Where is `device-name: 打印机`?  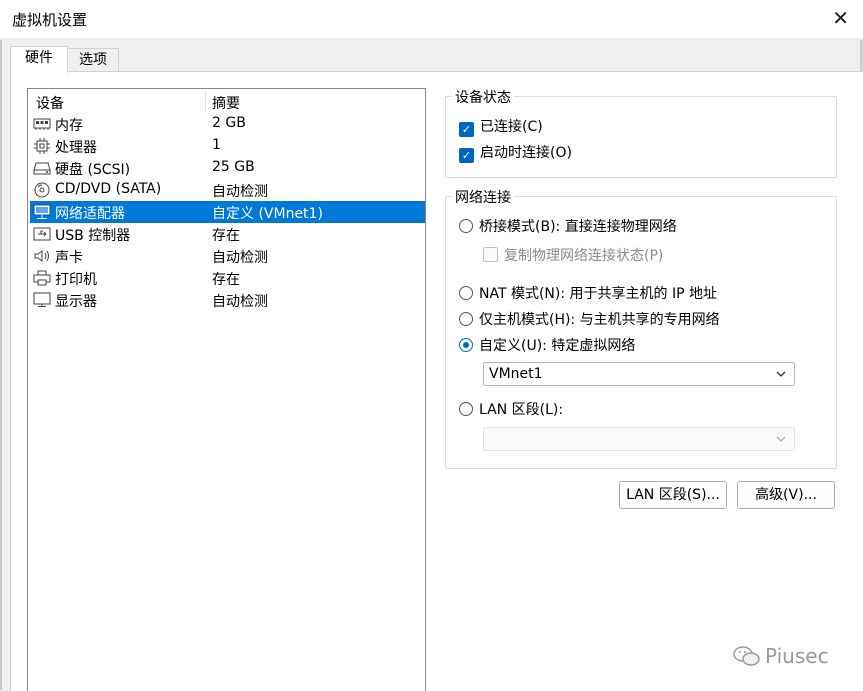
device-name: 打印机 is located at coordinates (76, 280).